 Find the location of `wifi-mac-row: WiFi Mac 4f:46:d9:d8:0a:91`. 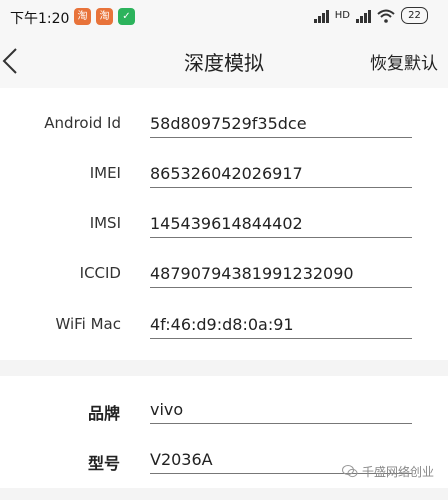

wifi-mac-row: WiFi Mac 4f:46:d9:d8:0a:91 is located at coordinates (224, 340).